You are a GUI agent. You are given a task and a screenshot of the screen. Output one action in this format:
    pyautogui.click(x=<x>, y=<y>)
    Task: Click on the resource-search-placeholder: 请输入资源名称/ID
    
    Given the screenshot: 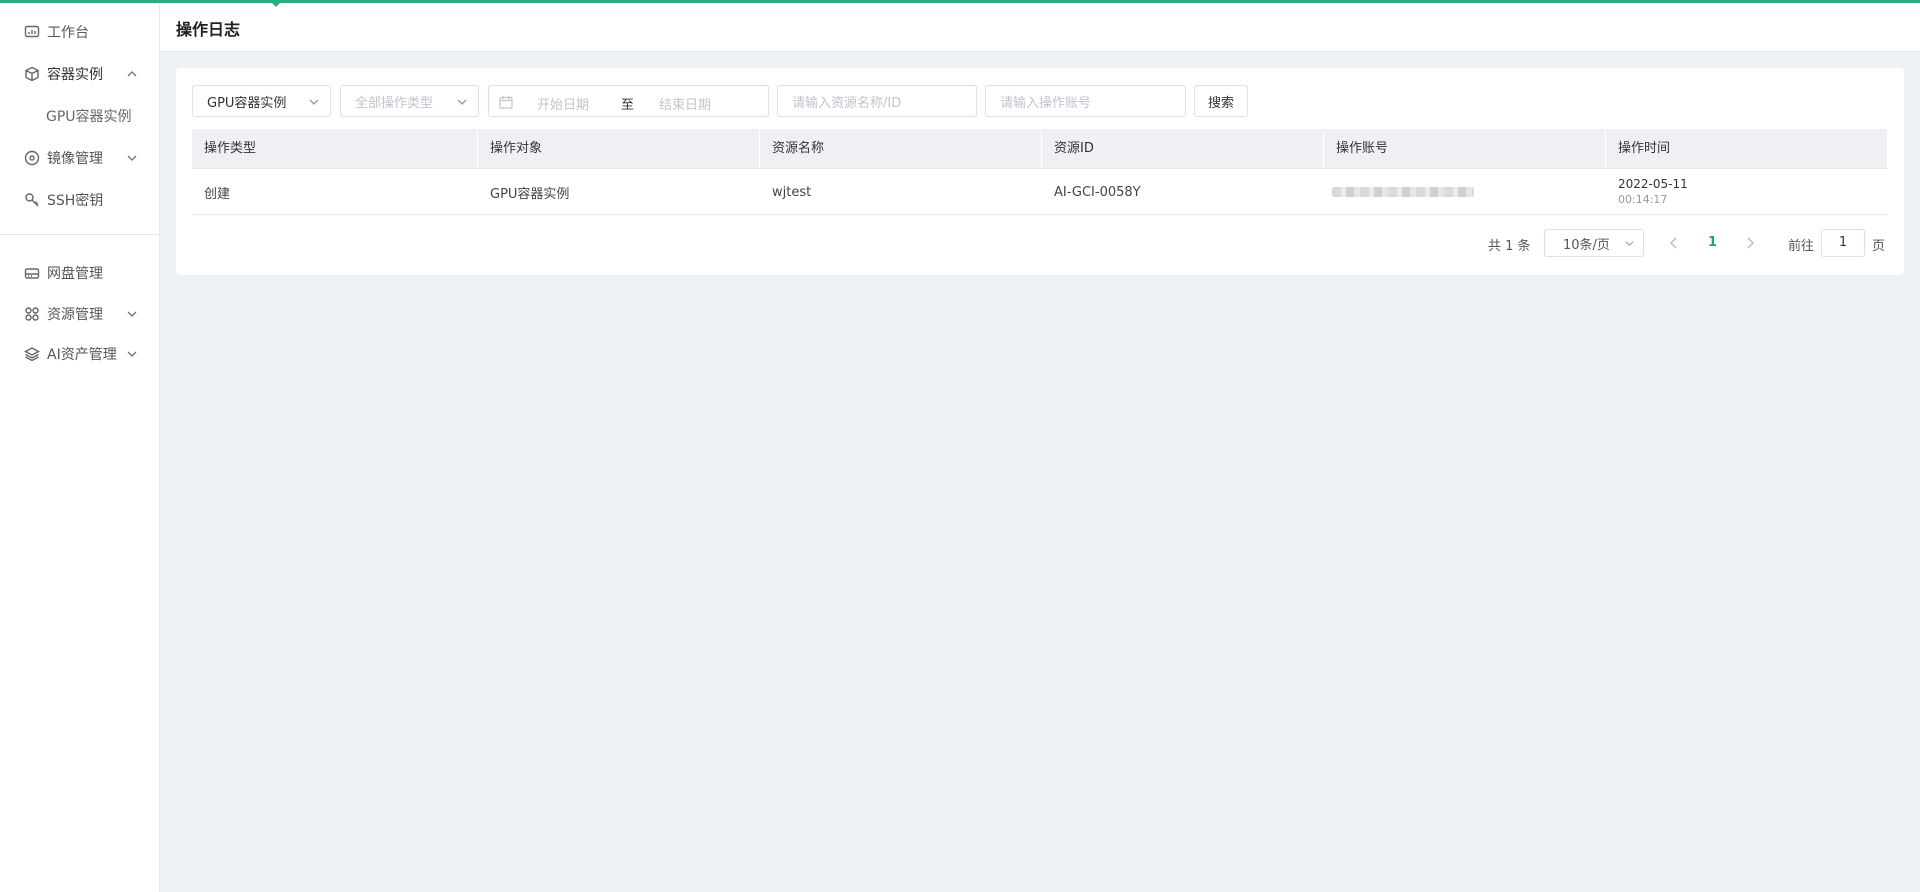 What is the action you would take?
    pyautogui.click(x=847, y=103)
    